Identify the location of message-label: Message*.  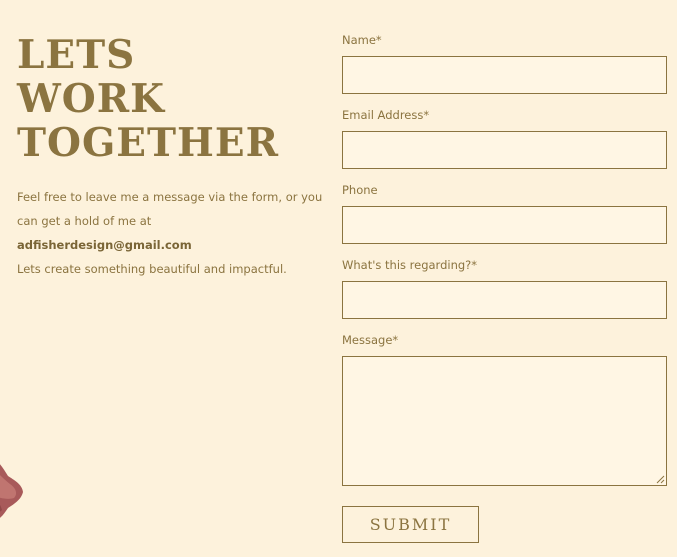
(370, 340).